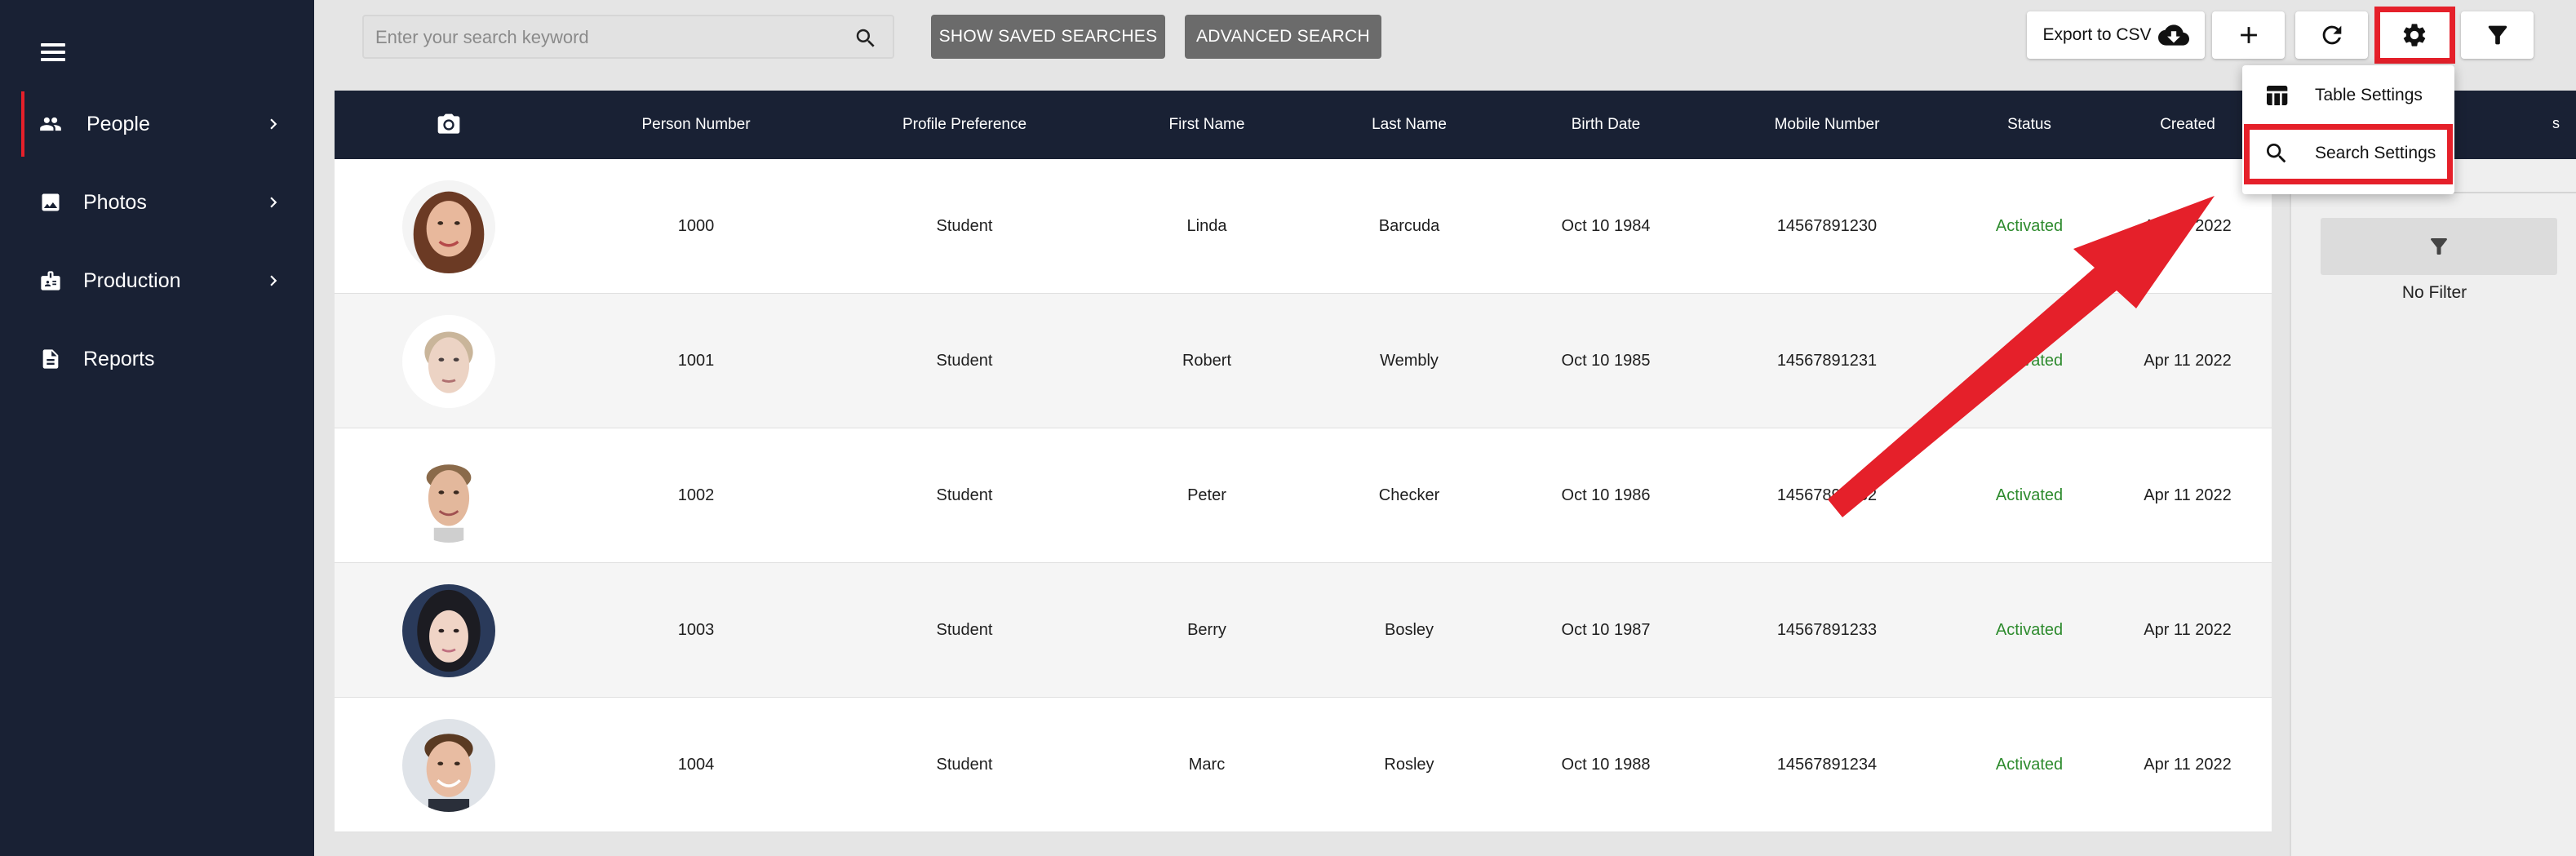  Describe the element at coordinates (1283, 37) in the screenshot. I see `advanced-search-button: ADVANCED SEARCH` at that location.